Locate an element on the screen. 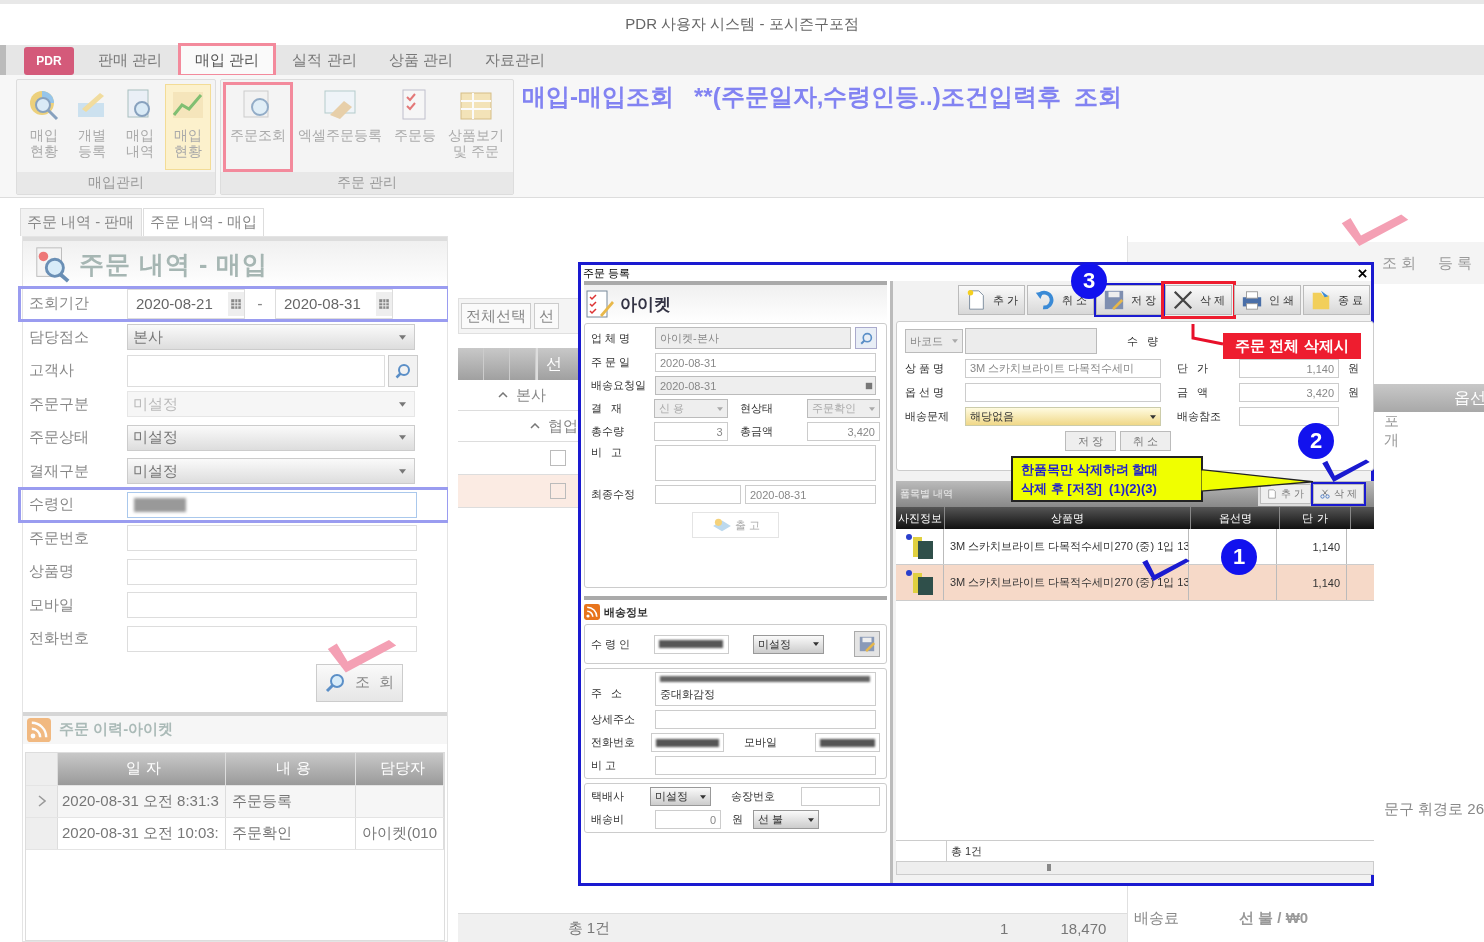 This screenshot has height=942, width=1484. redaction-mark is located at coordinates (160, 504).